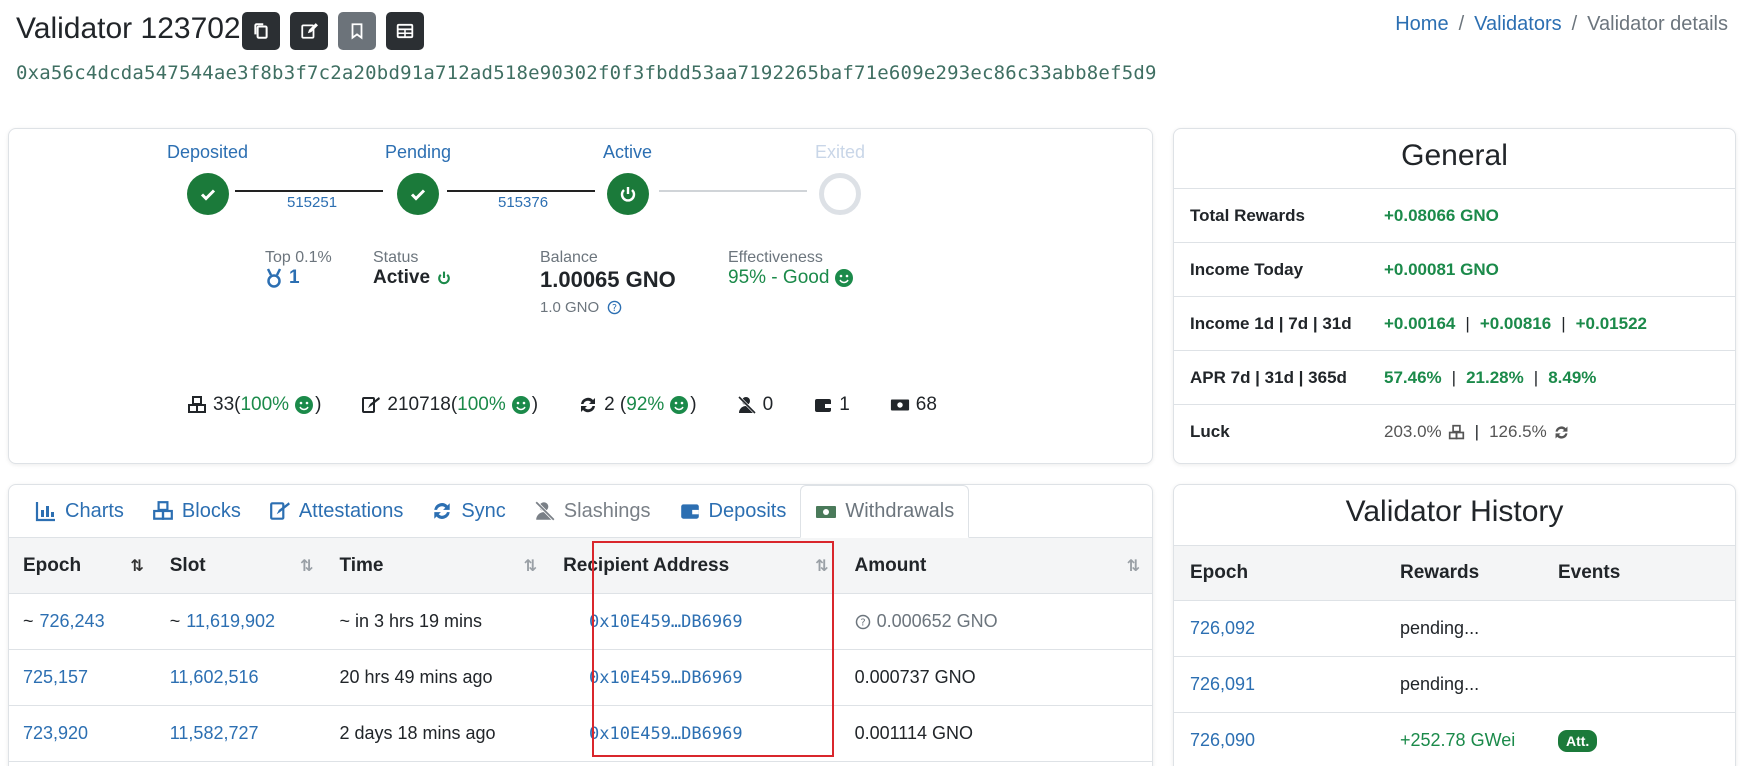  What do you see at coordinates (418, 152) in the screenshot?
I see `step-label: Pending` at bounding box center [418, 152].